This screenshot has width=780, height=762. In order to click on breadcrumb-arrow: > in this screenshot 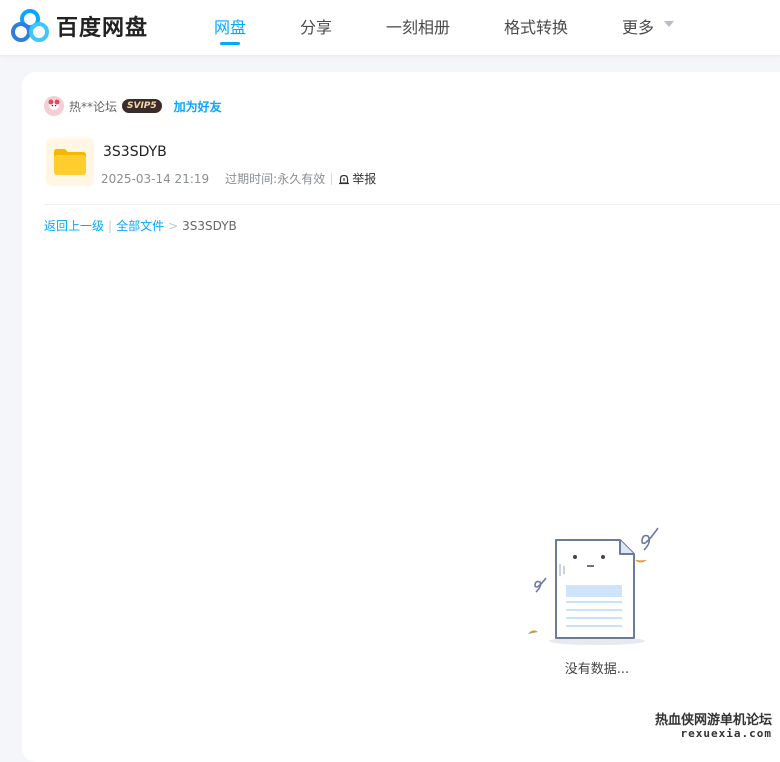, I will do `click(173, 226)`.